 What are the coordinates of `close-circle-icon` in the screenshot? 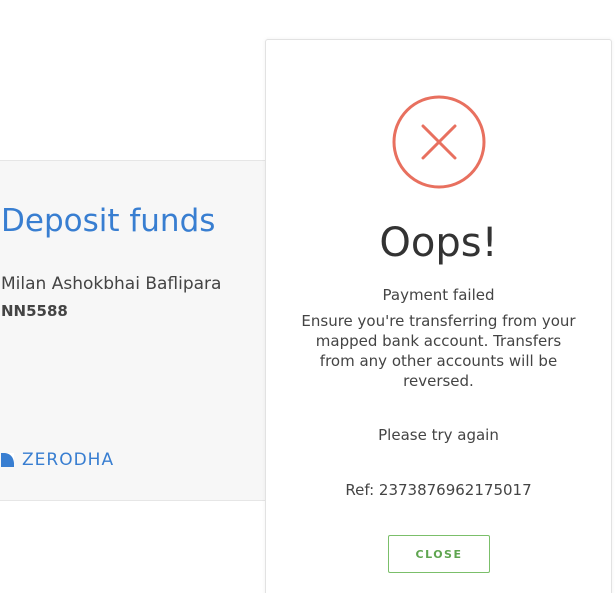 It's located at (439, 142).